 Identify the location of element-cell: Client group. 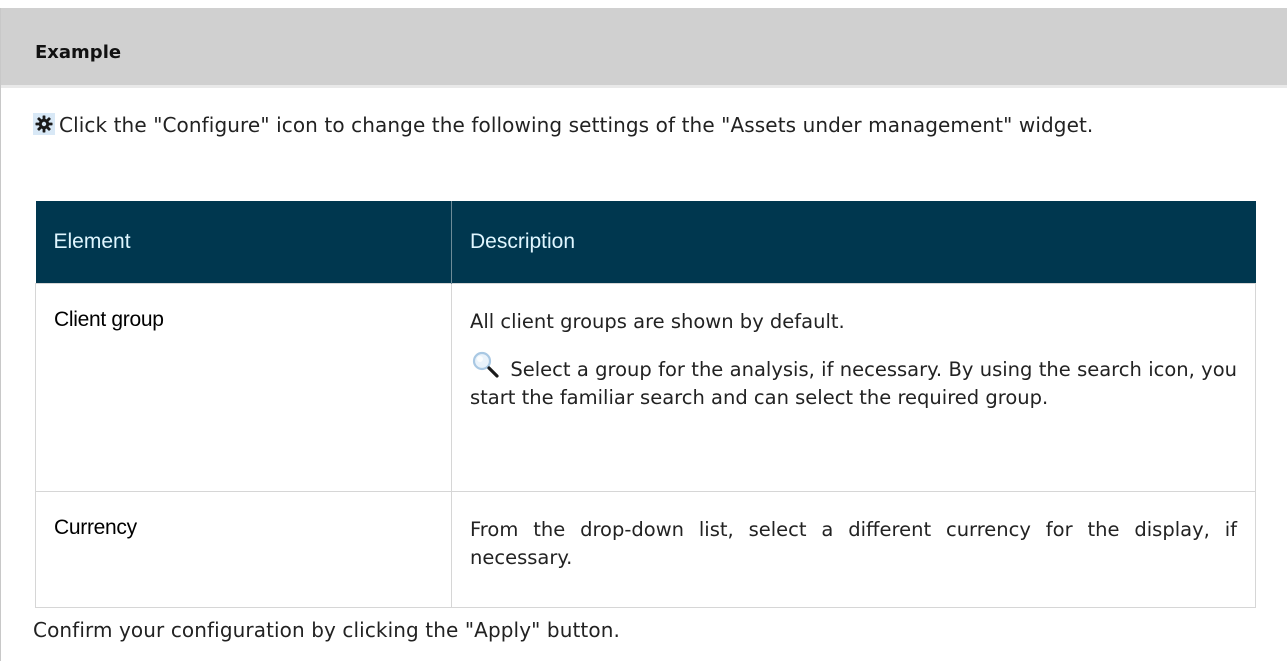
(243, 387).